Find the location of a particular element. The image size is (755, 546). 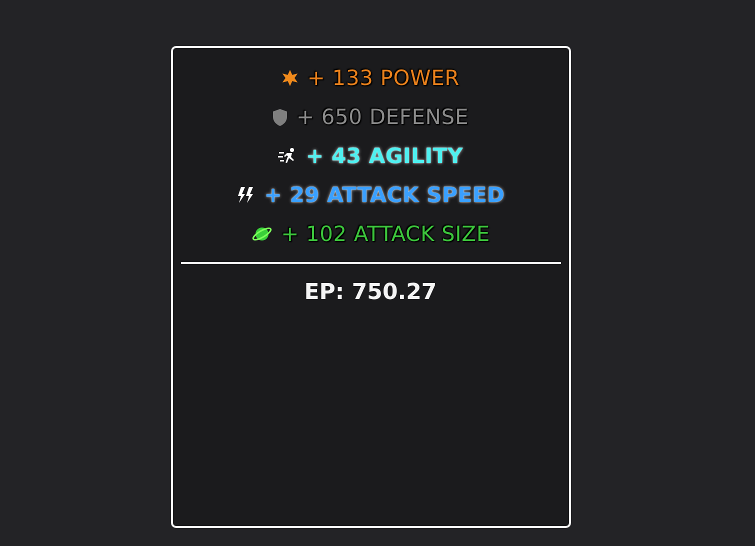

stat-text: + 102 ATTACK SIZE is located at coordinates (385, 234).